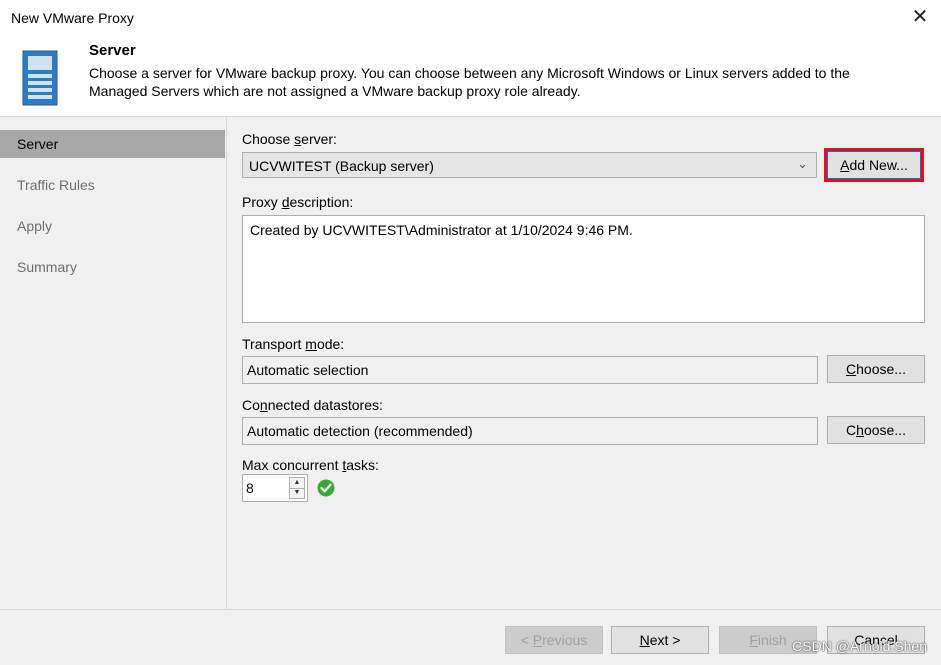 This screenshot has width=941, height=665. What do you see at coordinates (530, 370) in the screenshot?
I see `transport-mode-field: Automatic selection` at bounding box center [530, 370].